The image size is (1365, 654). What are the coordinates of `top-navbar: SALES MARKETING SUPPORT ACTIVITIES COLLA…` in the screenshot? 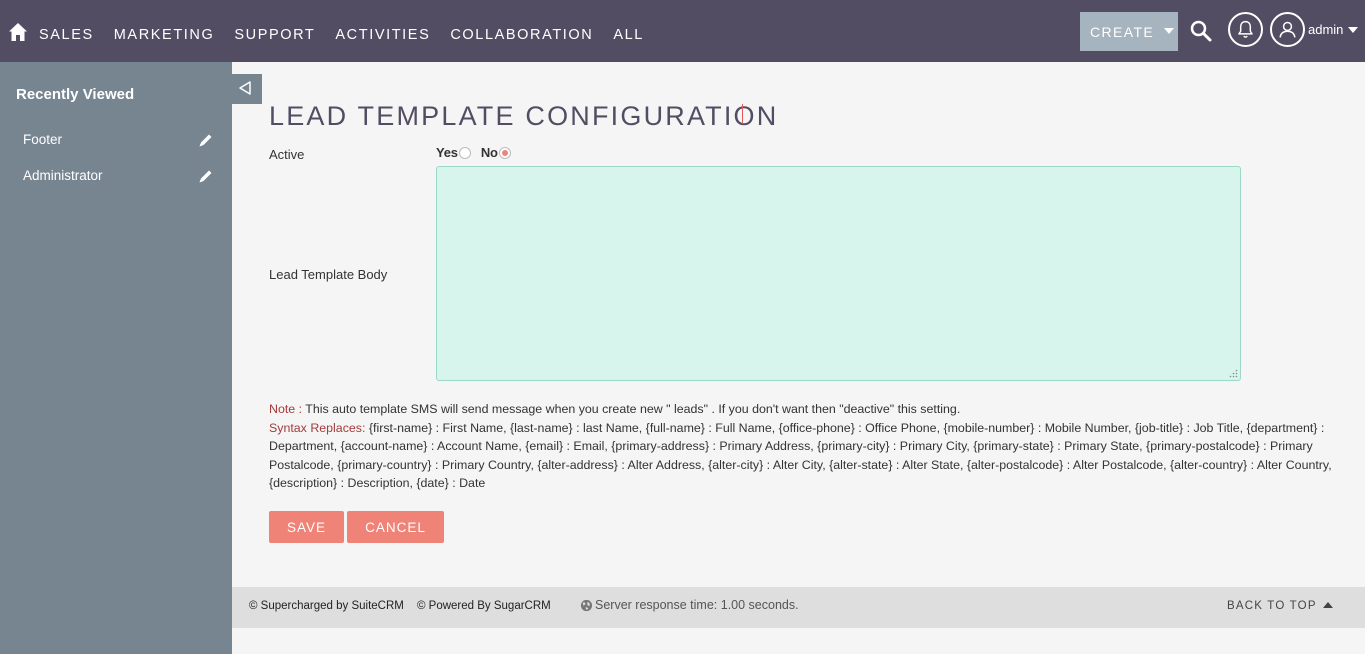 It's located at (682, 31).